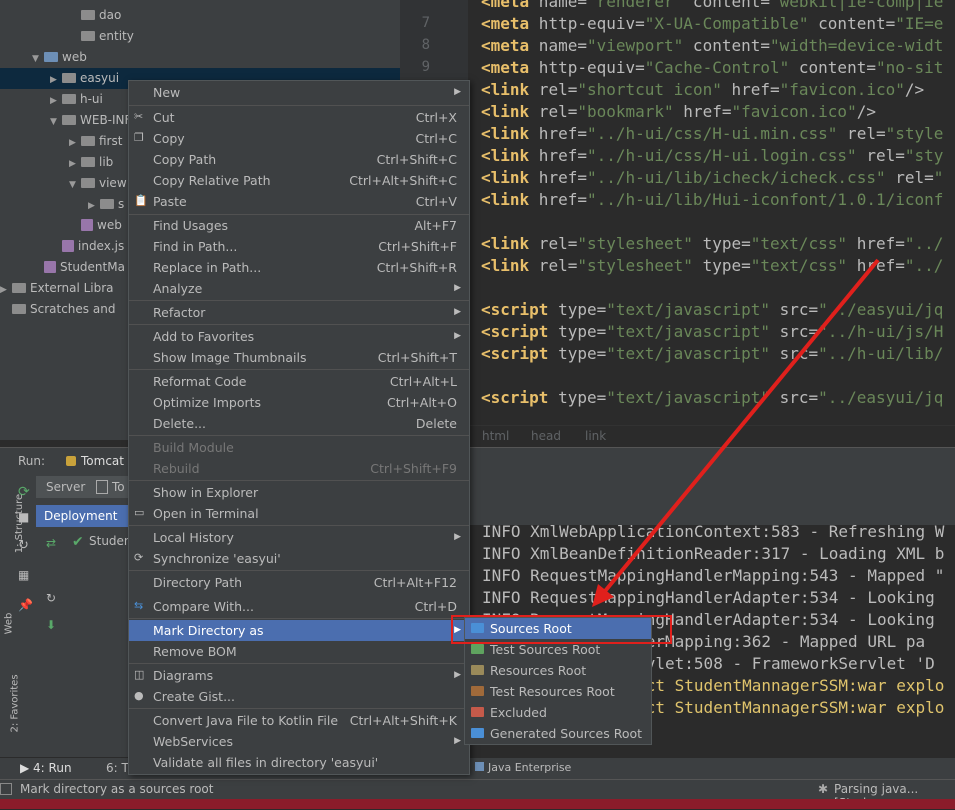 The image size is (955, 810). Describe the element at coordinates (170, 201) in the screenshot. I see `menu-item-label: Paste` at that location.